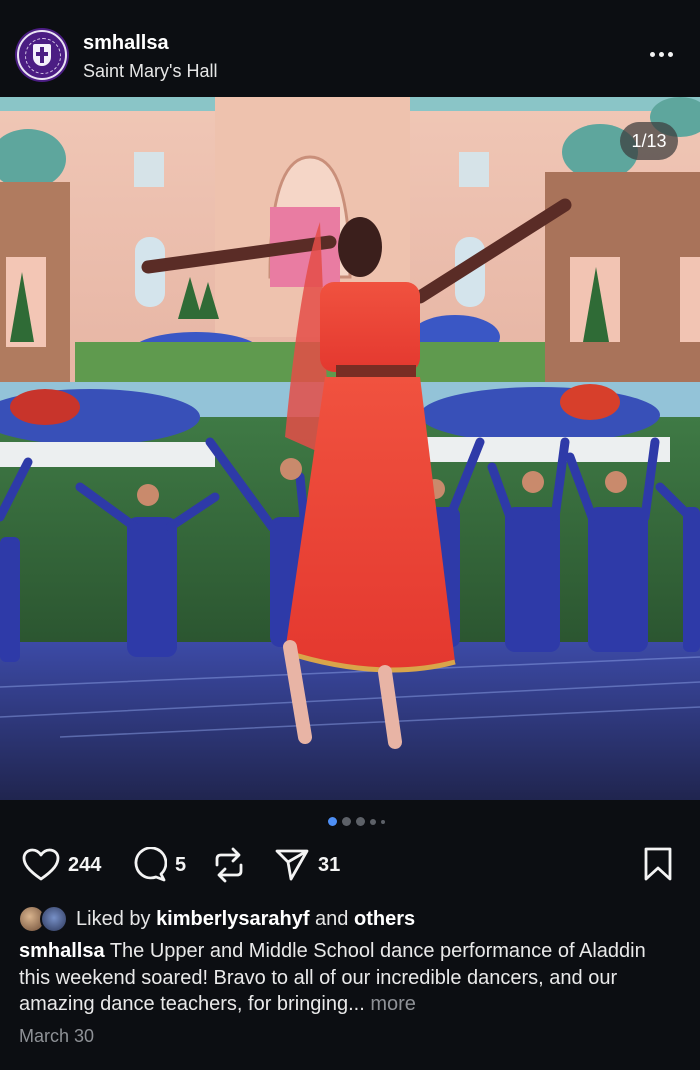 The height and width of the screenshot is (1070, 700). What do you see at coordinates (149, 865) in the screenshot?
I see `comment-icon` at bounding box center [149, 865].